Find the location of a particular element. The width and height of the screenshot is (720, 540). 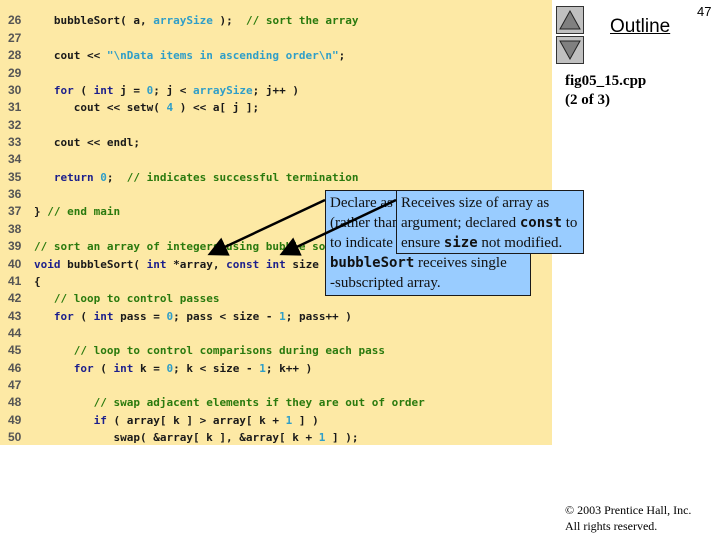

line-number: 47 is located at coordinates (15, 385).